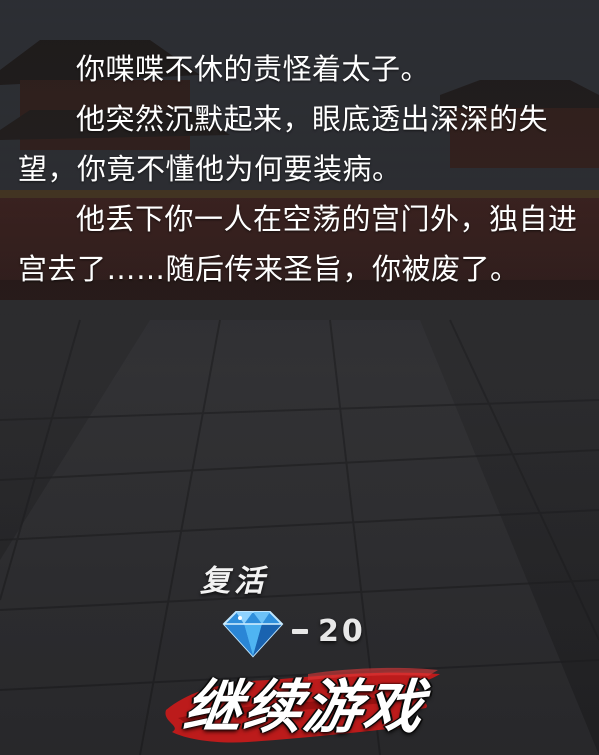 This screenshot has width=599, height=755. I want to click on story-paragraph: 他突然沉默起来，眼底透出深深的失望，你竟不懂他为何要装病。, so click(283, 144).